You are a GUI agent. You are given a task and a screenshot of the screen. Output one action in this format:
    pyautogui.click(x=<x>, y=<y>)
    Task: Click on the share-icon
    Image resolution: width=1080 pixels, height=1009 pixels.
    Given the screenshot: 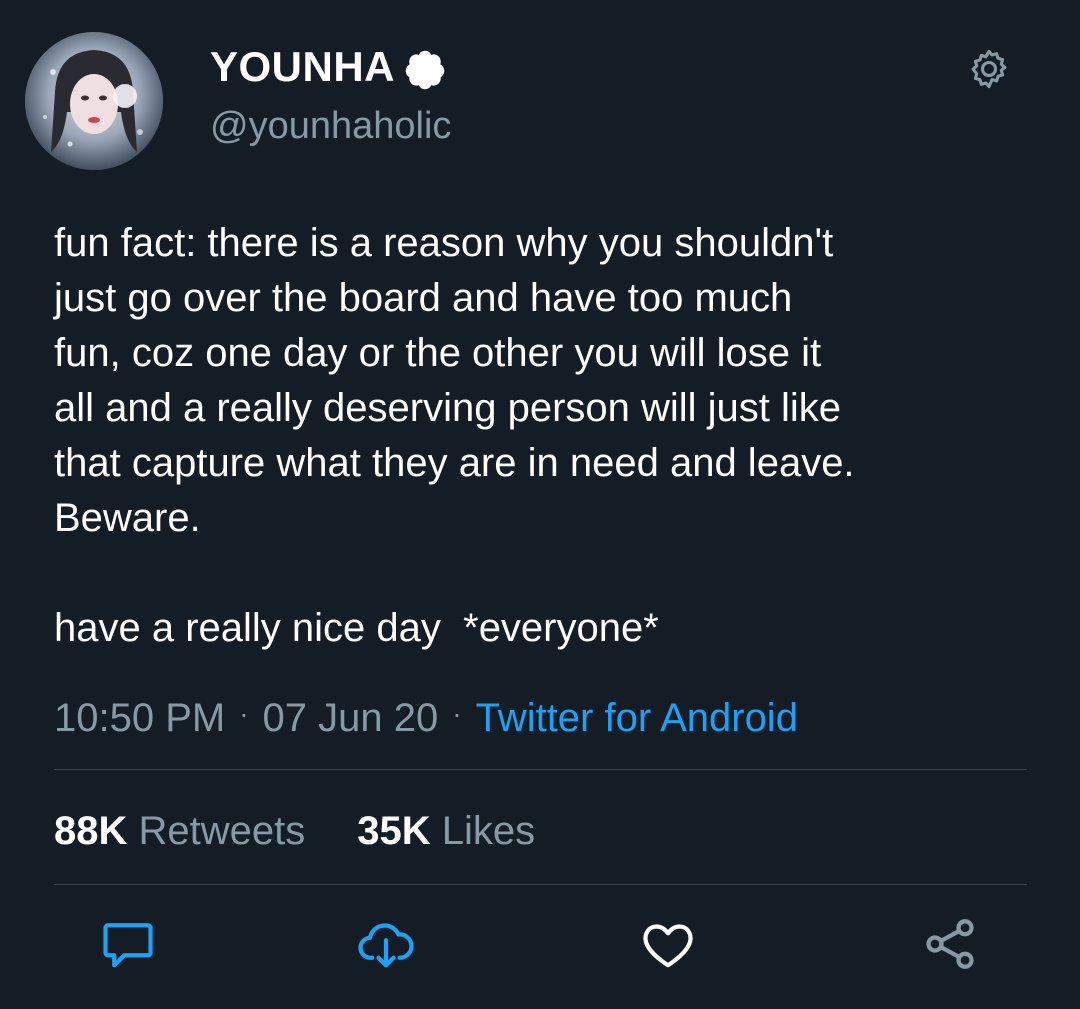 What is the action you would take?
    pyautogui.click(x=950, y=944)
    